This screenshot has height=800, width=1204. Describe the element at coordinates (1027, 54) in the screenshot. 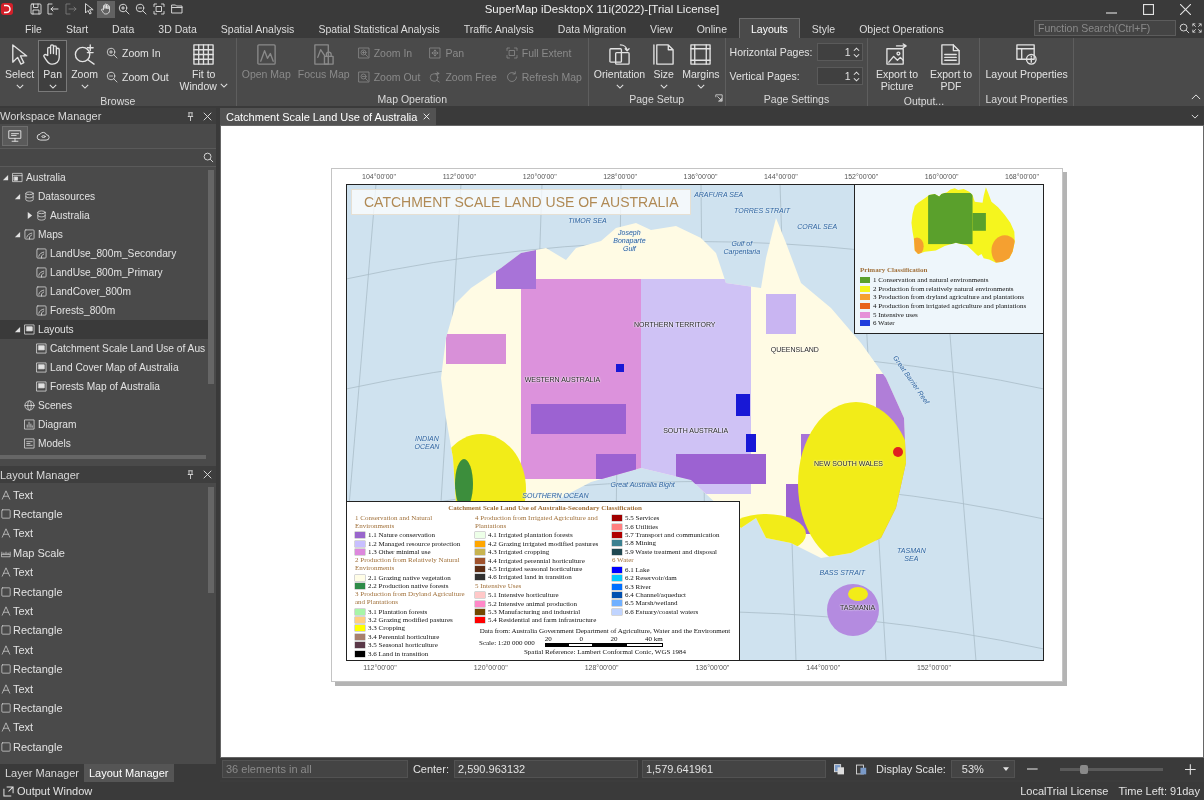

I see `window-info-icon` at that location.